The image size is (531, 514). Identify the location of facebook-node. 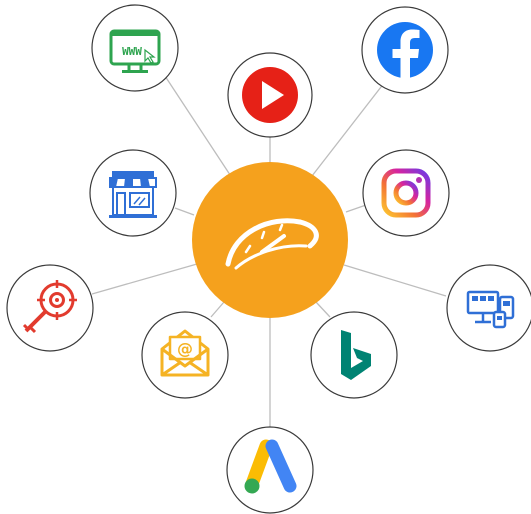
(405, 50).